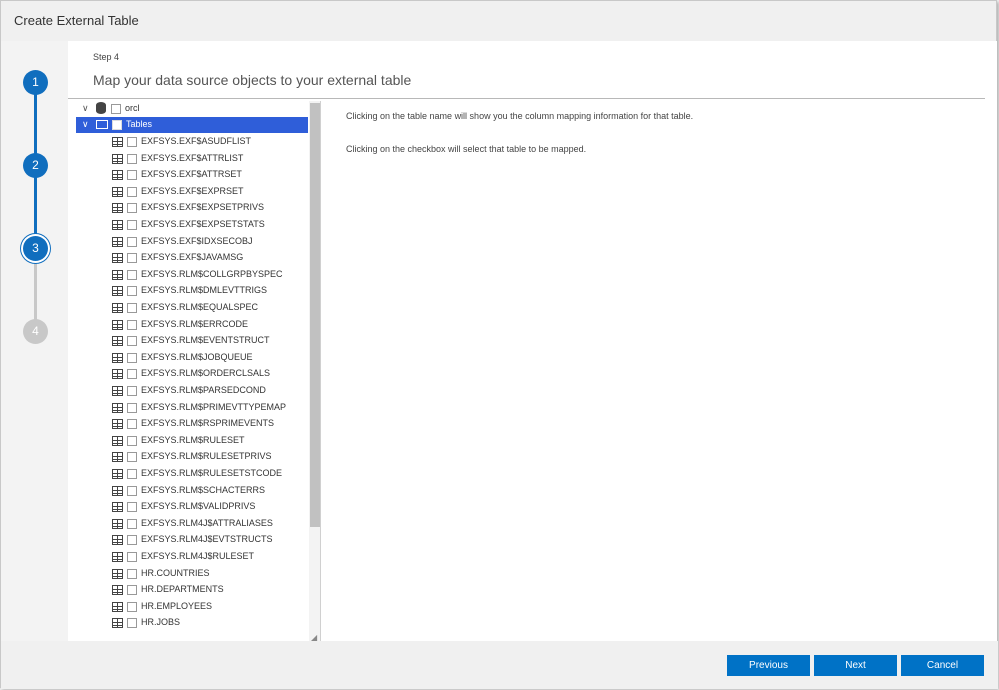  I want to click on previous-button: Previous, so click(768, 665).